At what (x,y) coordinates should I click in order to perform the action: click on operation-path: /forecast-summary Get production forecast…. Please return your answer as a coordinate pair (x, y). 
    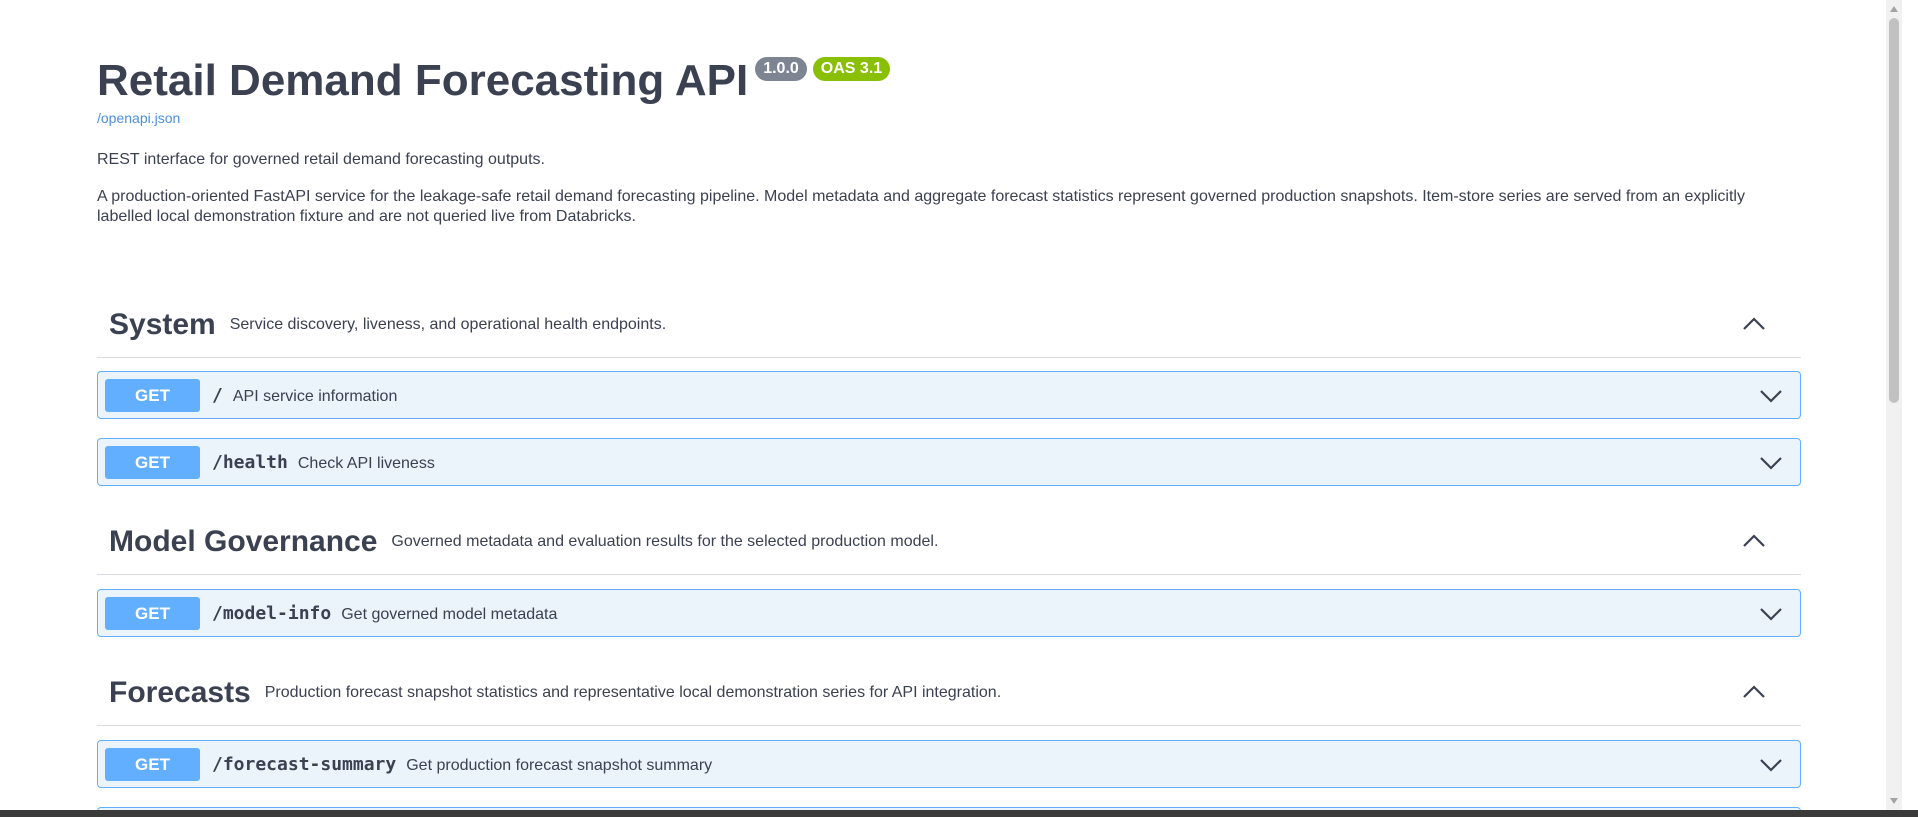
    Looking at the image, I should click on (462, 764).